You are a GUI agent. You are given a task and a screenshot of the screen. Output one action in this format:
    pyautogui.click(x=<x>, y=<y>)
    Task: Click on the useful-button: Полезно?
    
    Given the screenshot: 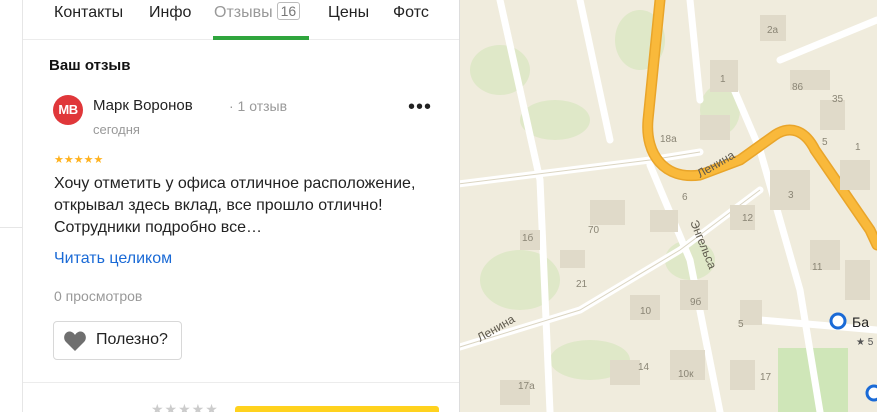 What is the action you would take?
    pyautogui.click(x=117, y=340)
    